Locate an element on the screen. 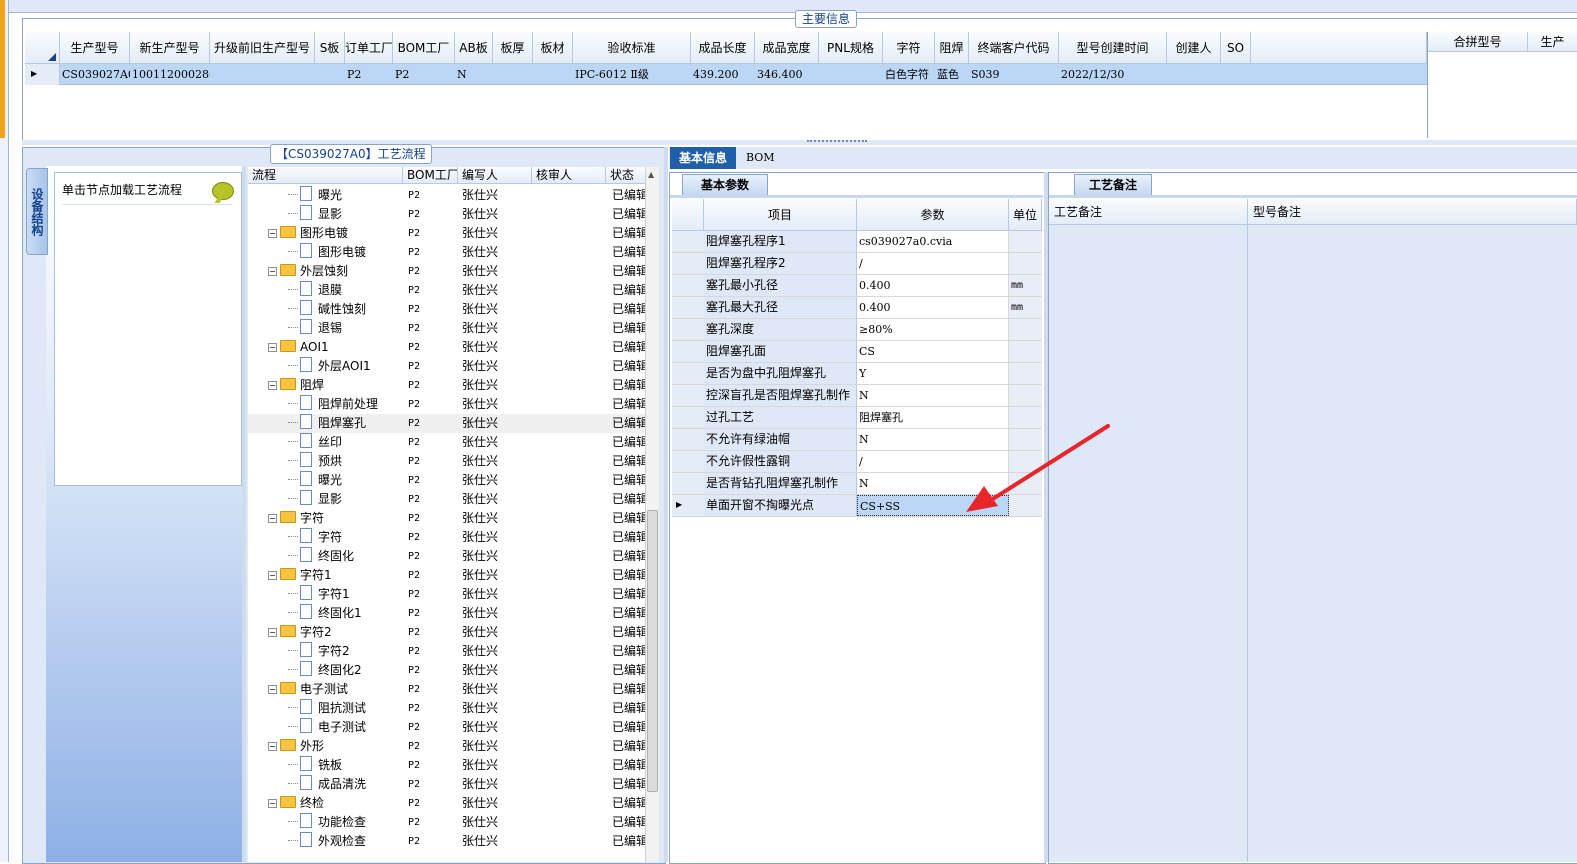 Image resolution: width=1577 pixels, height=864 pixels. main-col-header: 创建人 is located at coordinates (1194, 48).